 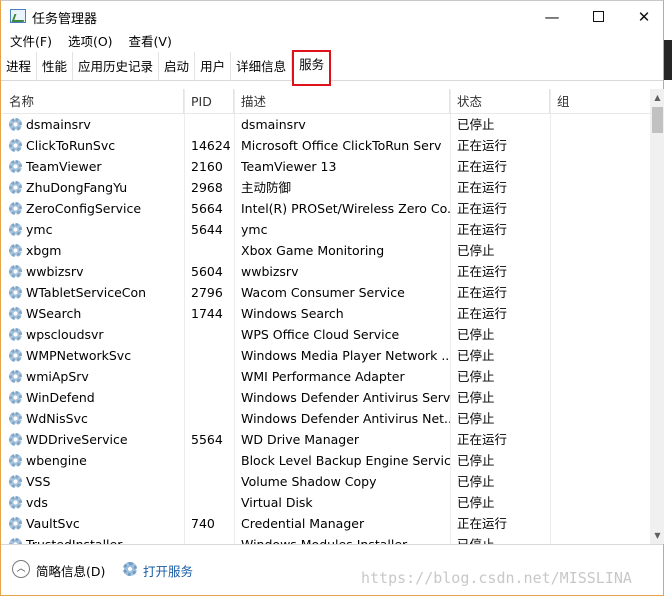 I want to click on service-pid: 14624, so click(x=211, y=145).